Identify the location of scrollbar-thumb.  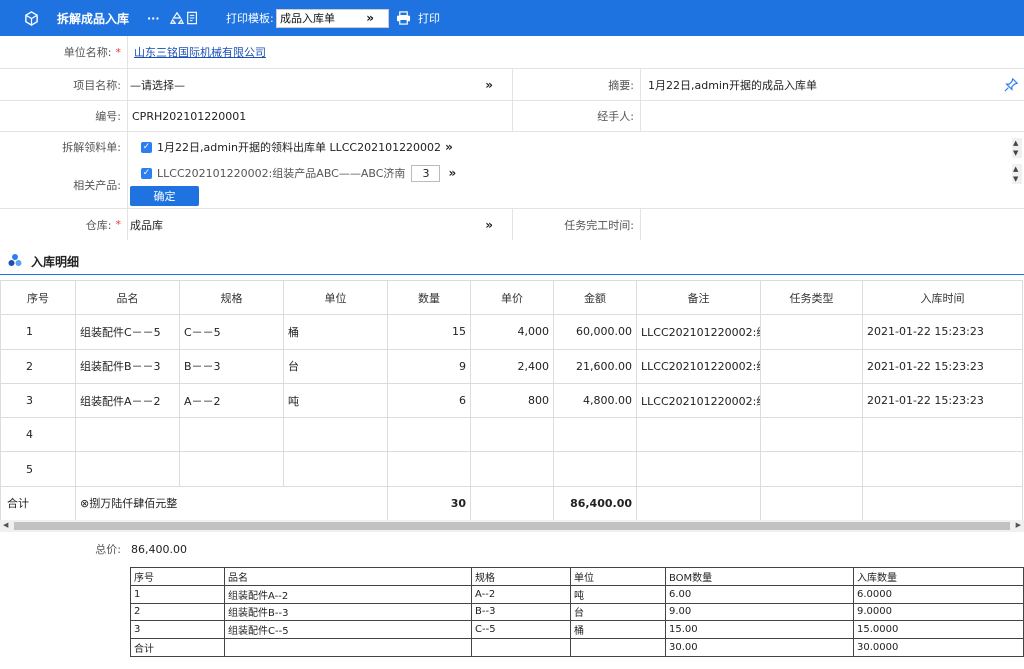
(512, 526).